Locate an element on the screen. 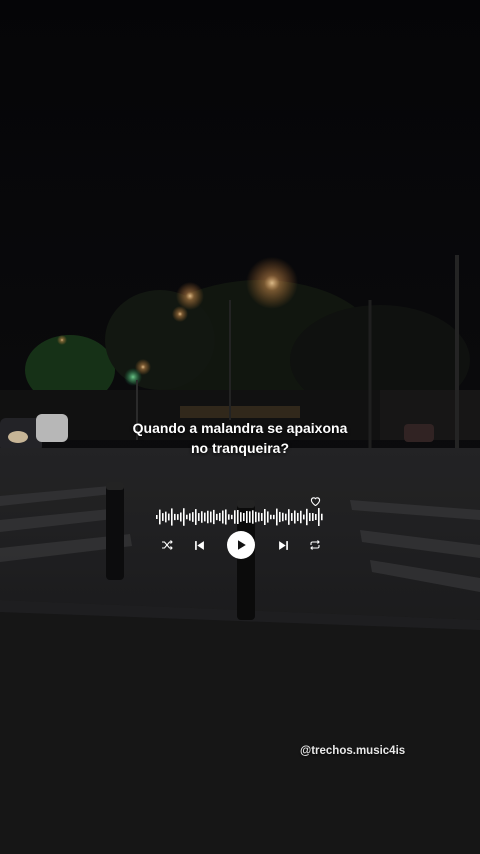 This screenshot has width=480, height=854. repeat-icon is located at coordinates (315, 545).